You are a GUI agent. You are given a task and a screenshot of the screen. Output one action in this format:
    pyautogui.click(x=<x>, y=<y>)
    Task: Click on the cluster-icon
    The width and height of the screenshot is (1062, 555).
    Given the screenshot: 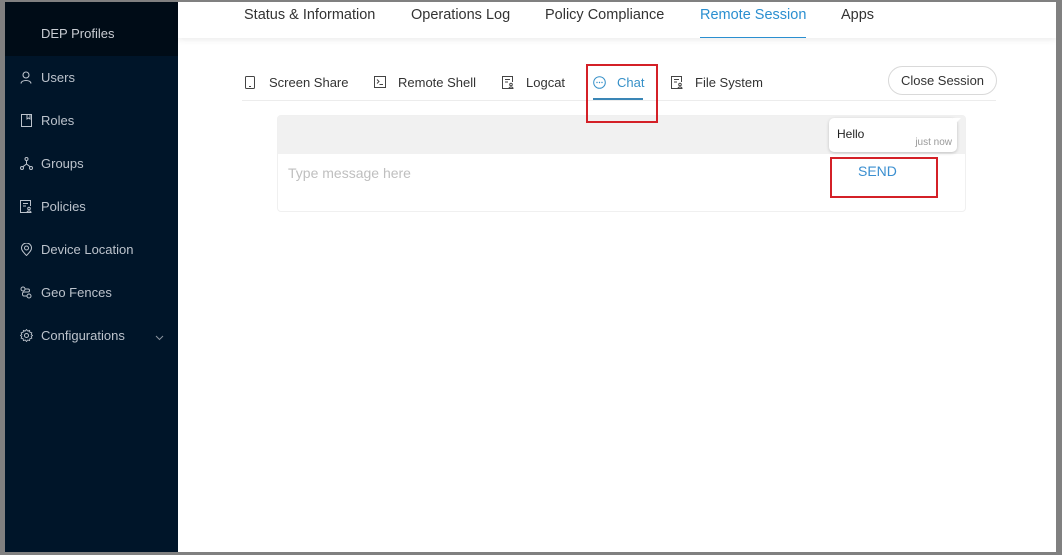 What is the action you would take?
    pyautogui.click(x=26, y=164)
    